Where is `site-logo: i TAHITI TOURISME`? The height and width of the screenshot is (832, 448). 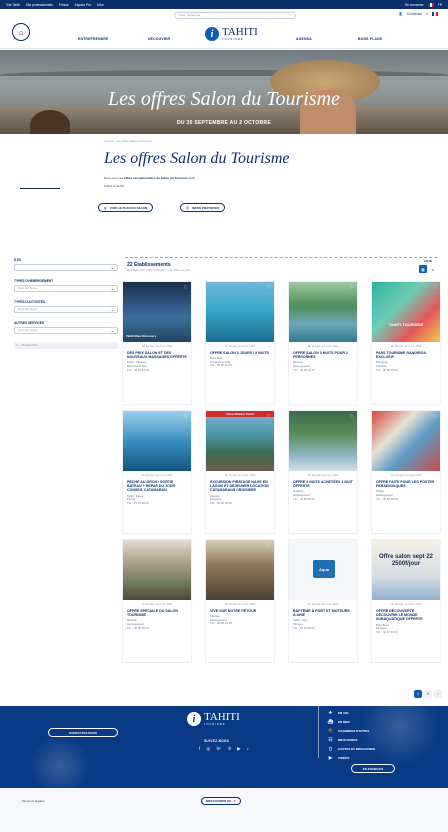 site-logo: i TAHITI TOURISME is located at coordinates (231, 34).